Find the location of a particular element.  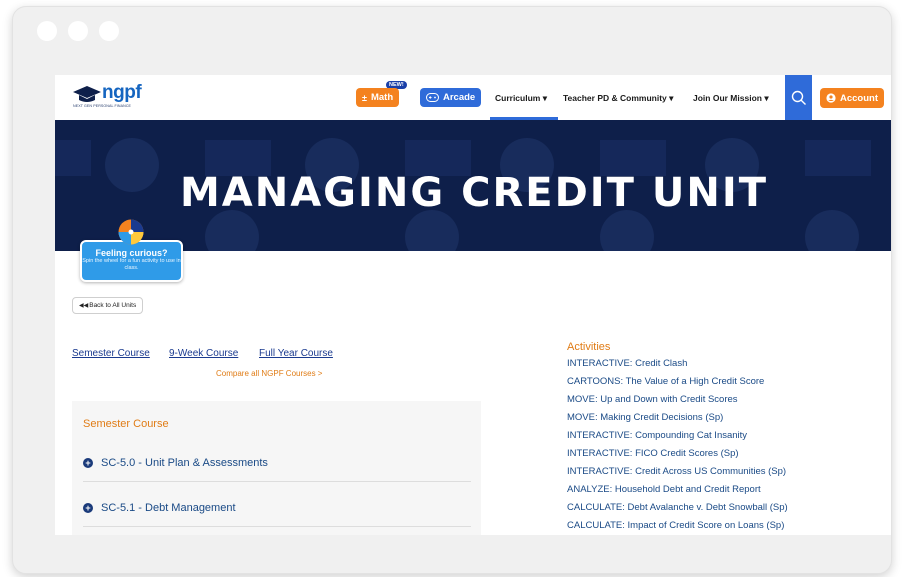

activity-link: INTERACTIVE: Credit Clash is located at coordinates (677, 364).